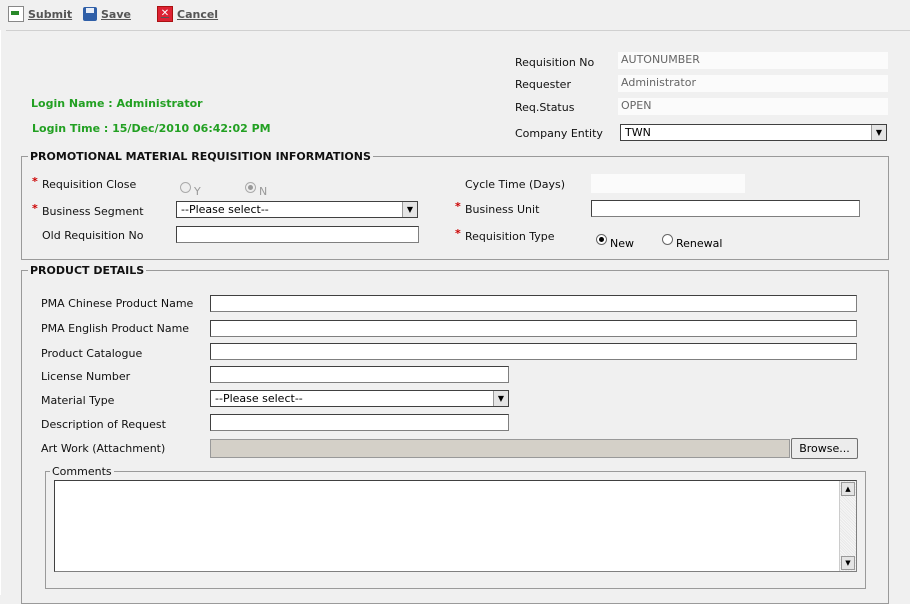  What do you see at coordinates (359, 422) in the screenshot?
I see `description-input` at bounding box center [359, 422].